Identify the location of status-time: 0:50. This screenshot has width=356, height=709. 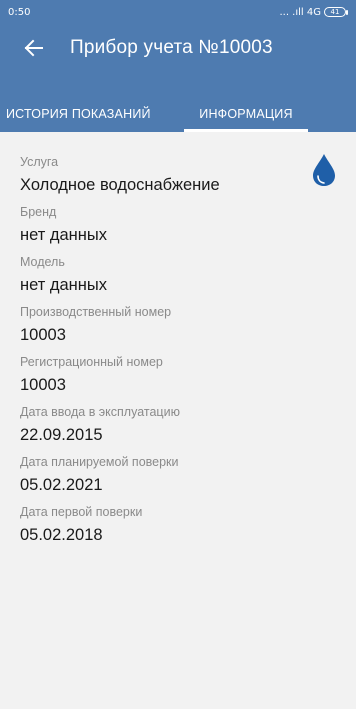
(19, 12).